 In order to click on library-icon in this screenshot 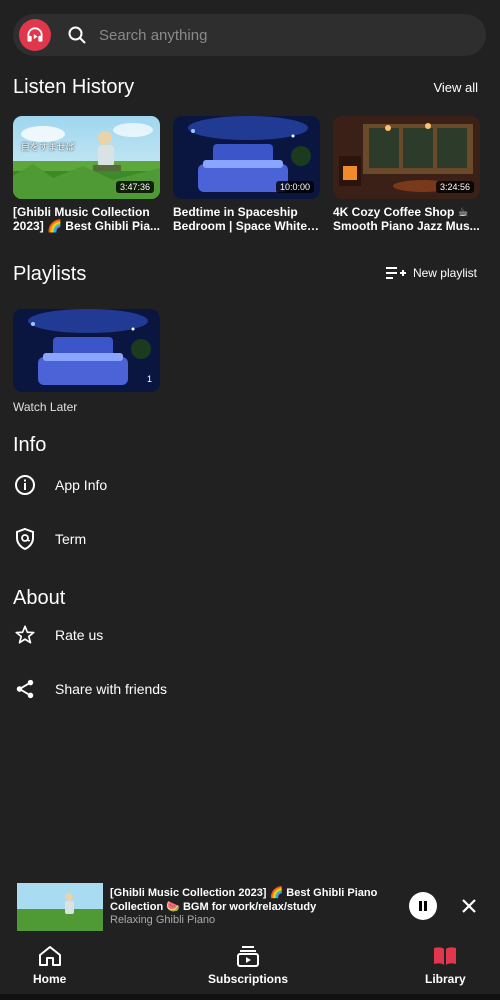, I will do `click(445, 956)`.